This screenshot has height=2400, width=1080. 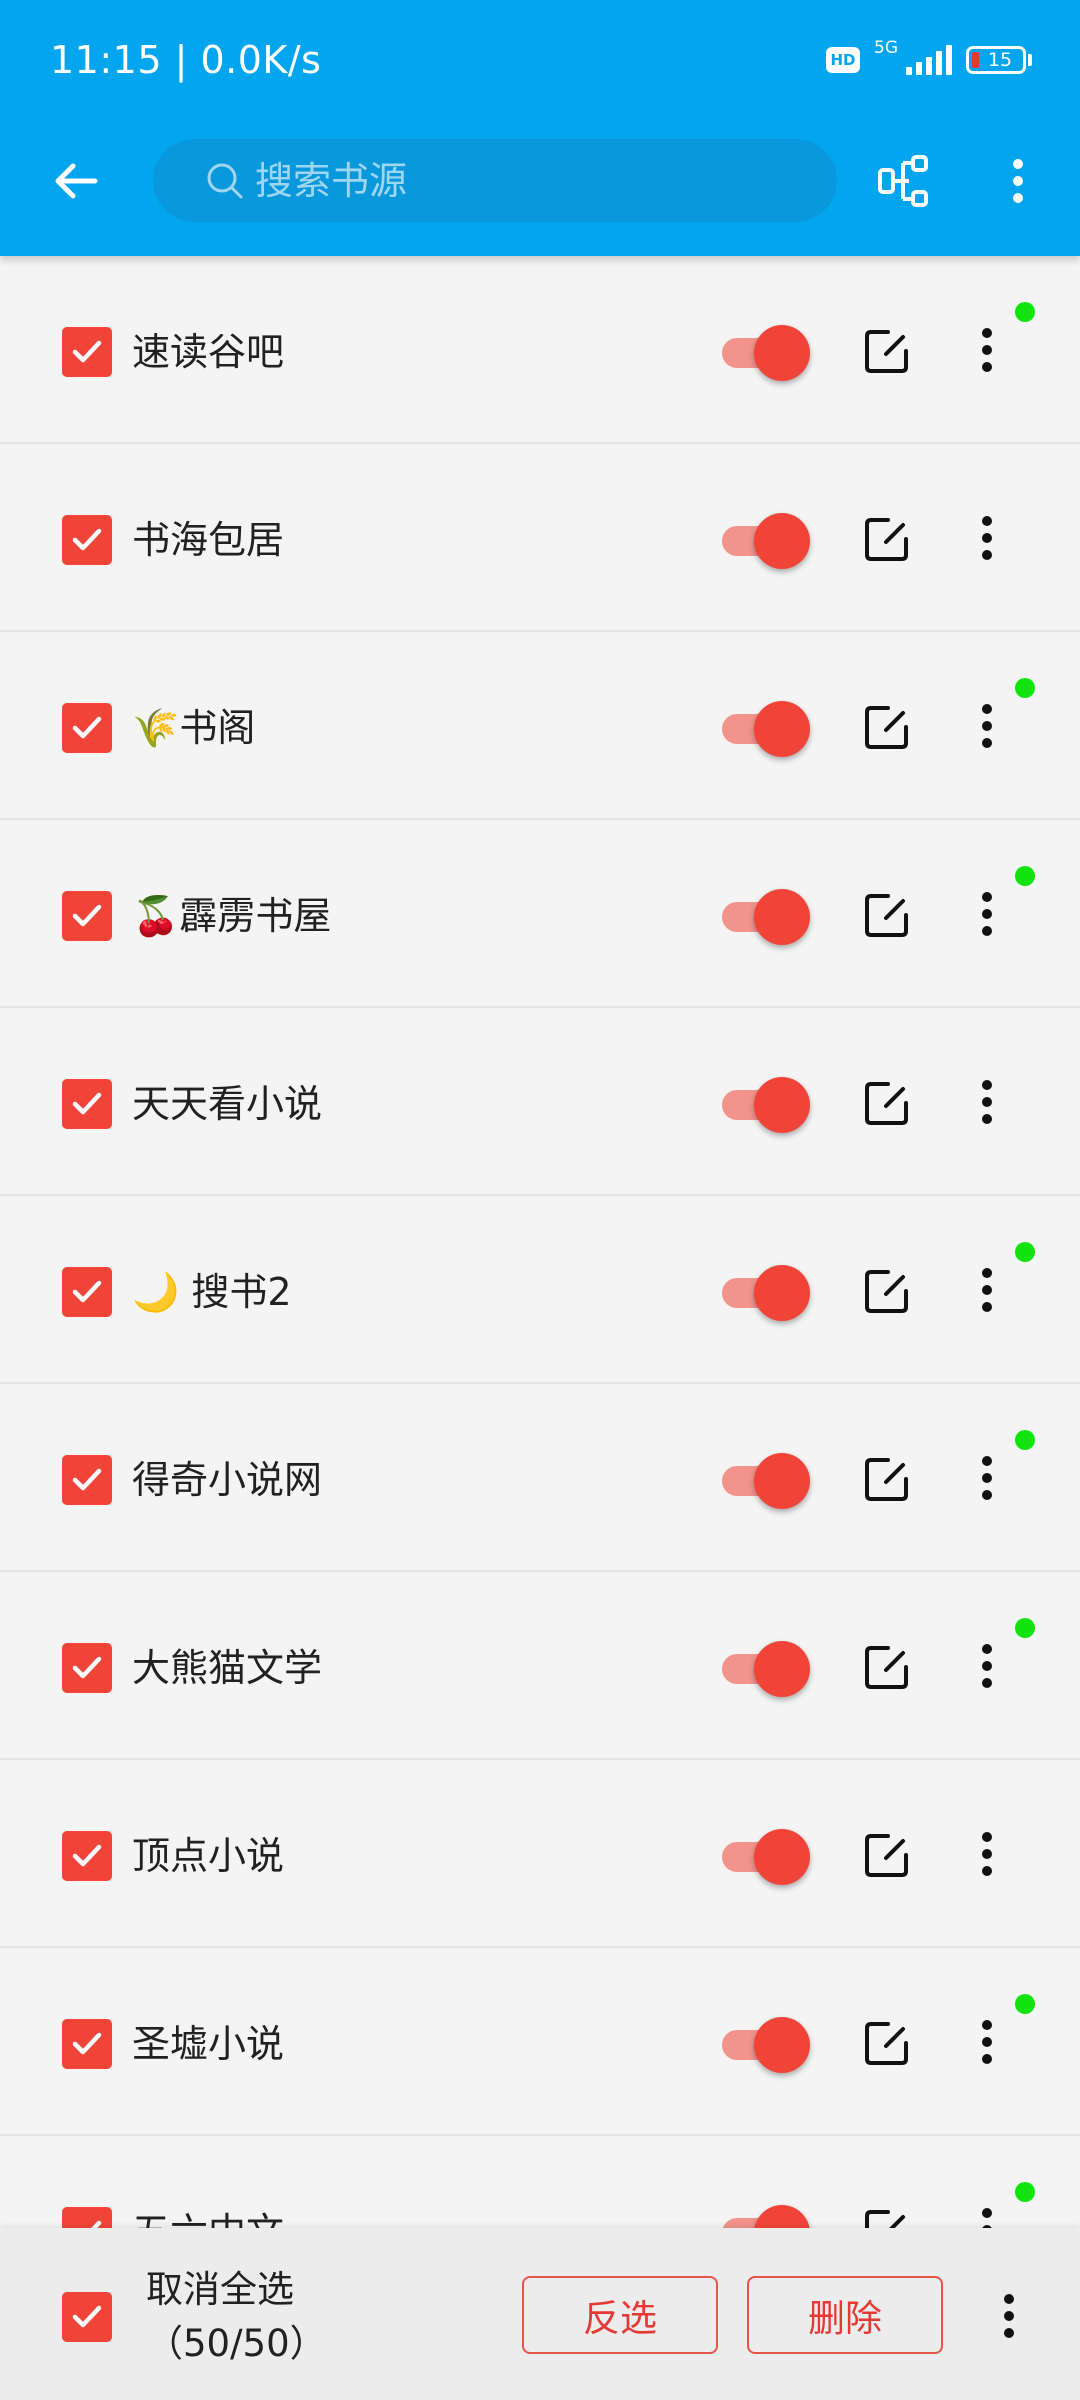 I want to click on source-row: 五六中文, so click(x=540, y=2182).